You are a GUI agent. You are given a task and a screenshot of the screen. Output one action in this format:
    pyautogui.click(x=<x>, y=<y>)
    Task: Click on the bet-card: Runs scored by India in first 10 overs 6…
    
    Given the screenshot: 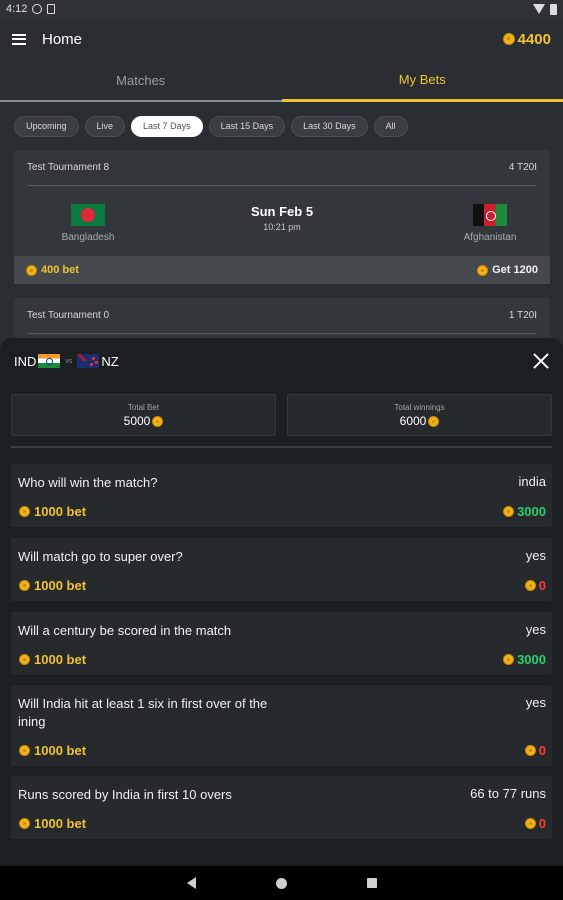 What is the action you would take?
    pyautogui.click(x=281, y=807)
    